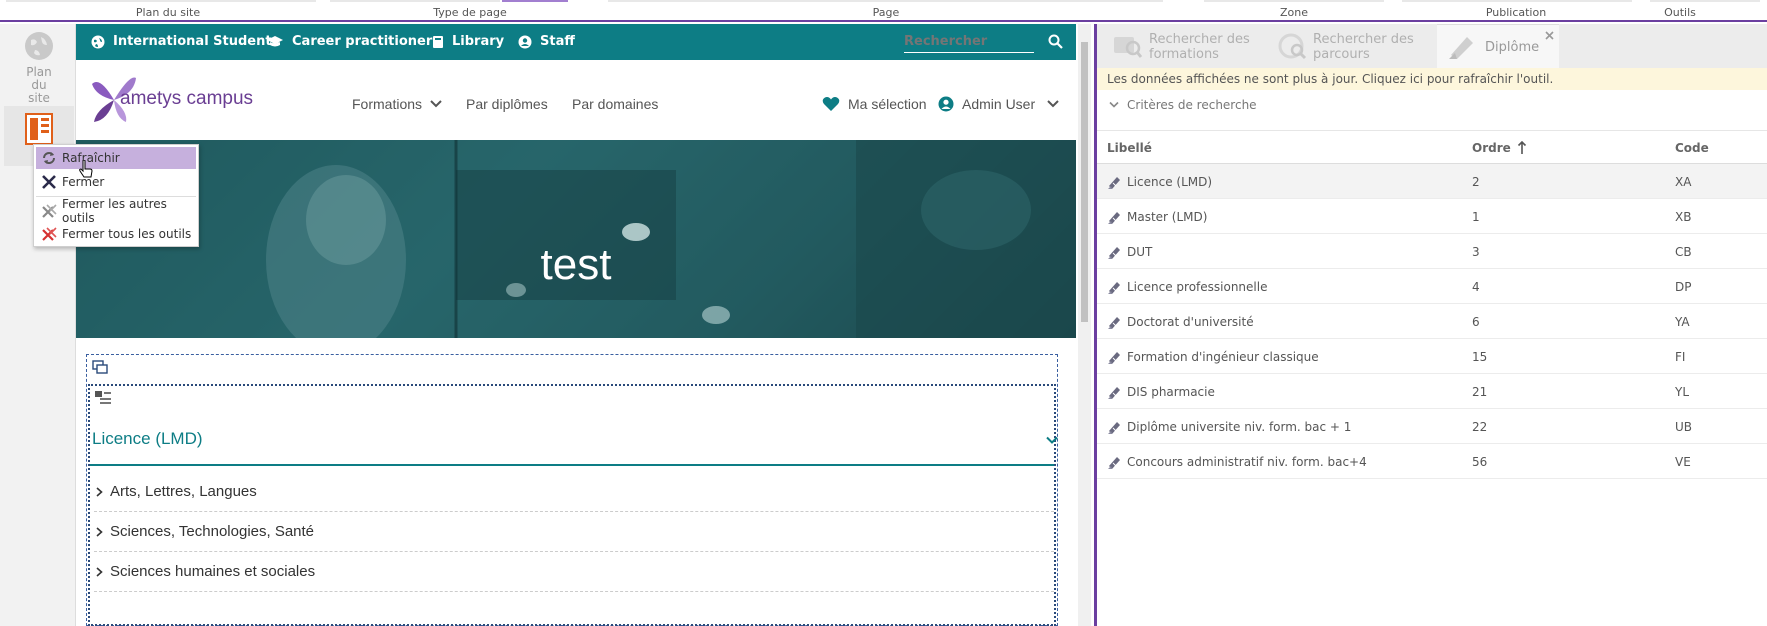 Image resolution: width=1767 pixels, height=626 pixels. What do you see at coordinates (574, 572) in the screenshot?
I see `category-item: Sciences humaines et sociales` at bounding box center [574, 572].